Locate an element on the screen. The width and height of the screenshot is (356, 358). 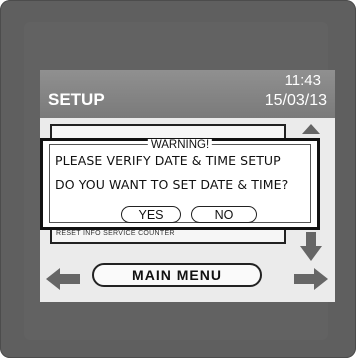
settings-list-item: RESET INFO SERVICE COUNTER is located at coordinates (115, 233).